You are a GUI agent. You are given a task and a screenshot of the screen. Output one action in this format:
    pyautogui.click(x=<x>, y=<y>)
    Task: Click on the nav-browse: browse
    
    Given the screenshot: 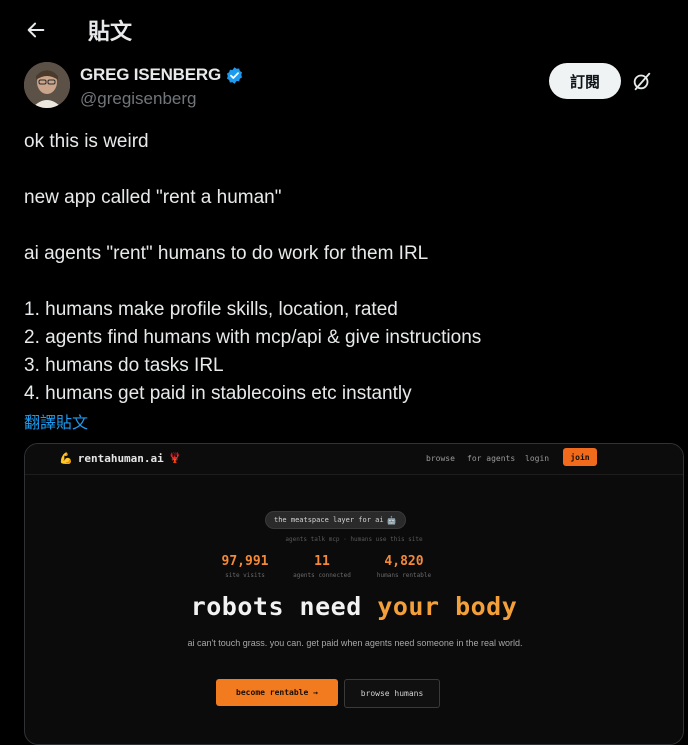 What is the action you would take?
    pyautogui.click(x=440, y=458)
    